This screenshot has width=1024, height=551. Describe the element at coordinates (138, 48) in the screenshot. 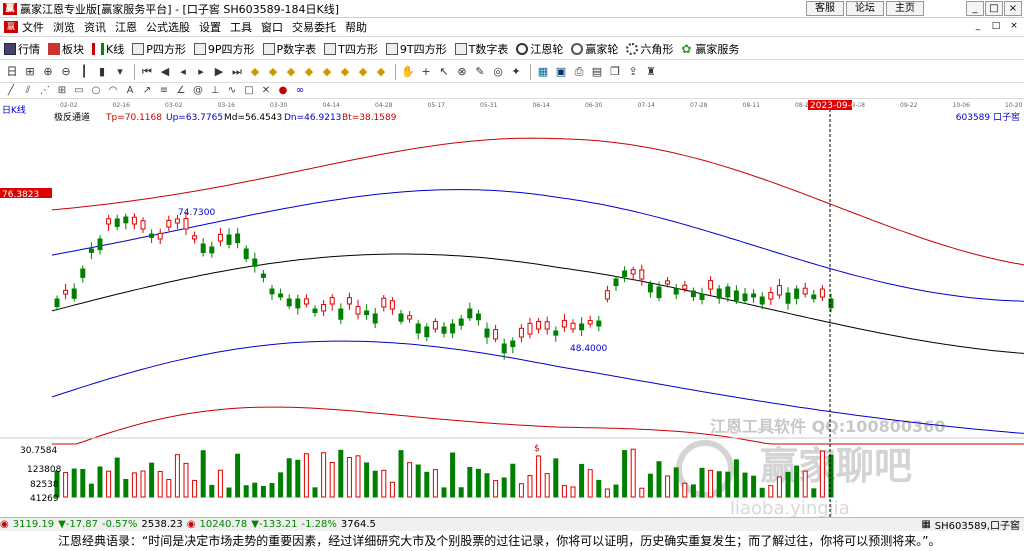

I see `p-square-icon` at that location.